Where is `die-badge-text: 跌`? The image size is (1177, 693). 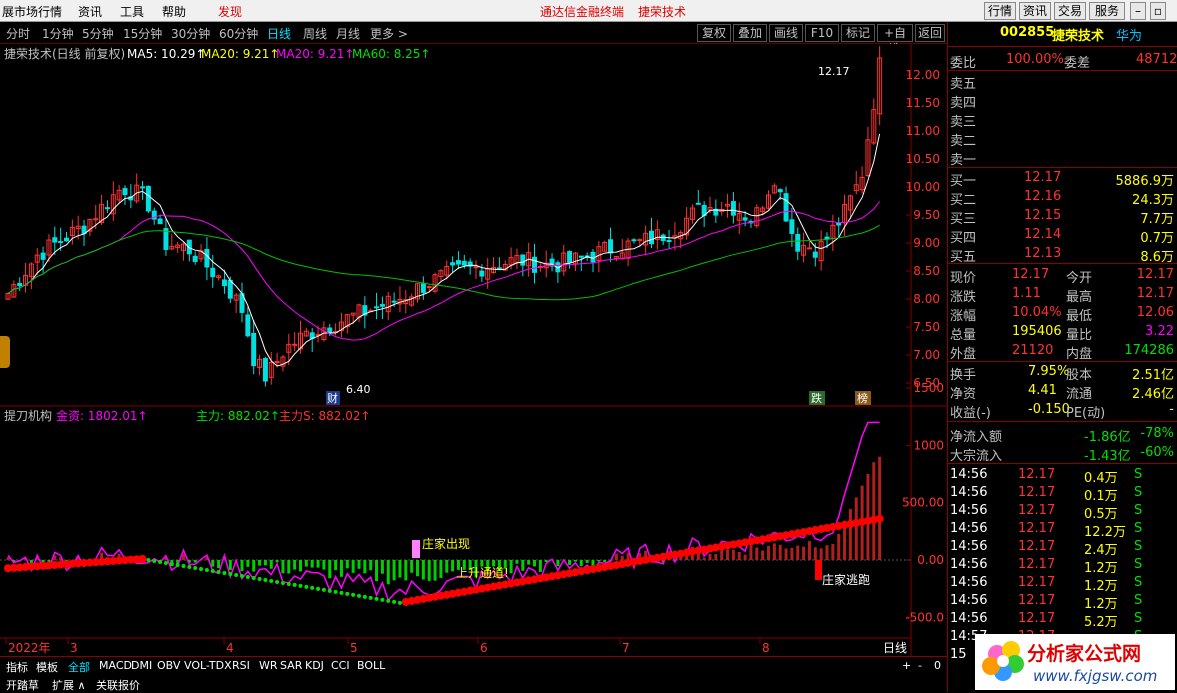 die-badge-text: 跌 is located at coordinates (816, 398).